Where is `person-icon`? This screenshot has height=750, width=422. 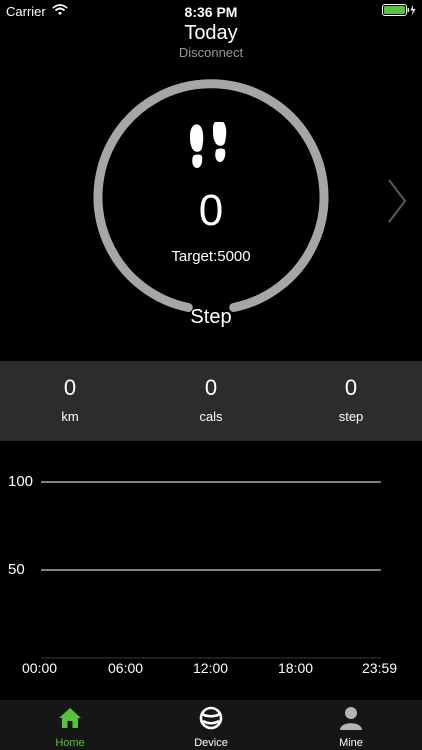 person-icon is located at coordinates (351, 718).